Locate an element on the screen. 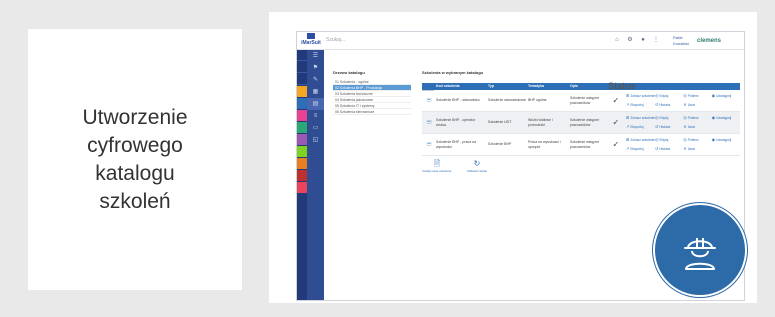  cell-tematyka: Praca na wysokości i uprzęże is located at coordinates (544, 144).